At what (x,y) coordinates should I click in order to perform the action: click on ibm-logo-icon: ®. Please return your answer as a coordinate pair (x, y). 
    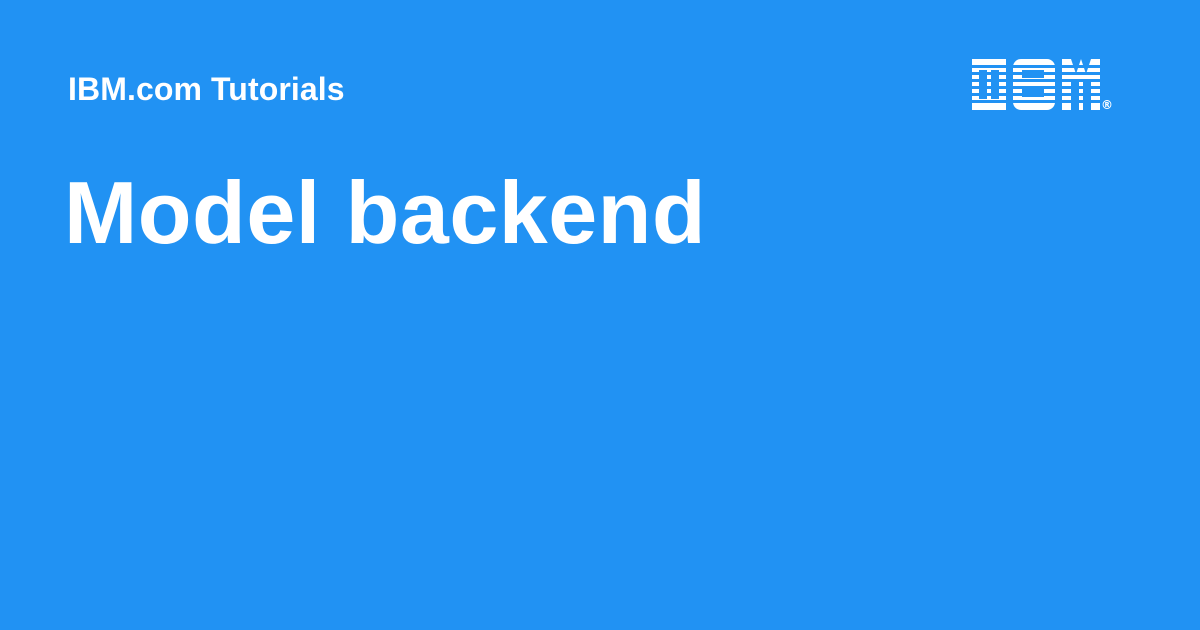
    Looking at the image, I should click on (1045, 86).